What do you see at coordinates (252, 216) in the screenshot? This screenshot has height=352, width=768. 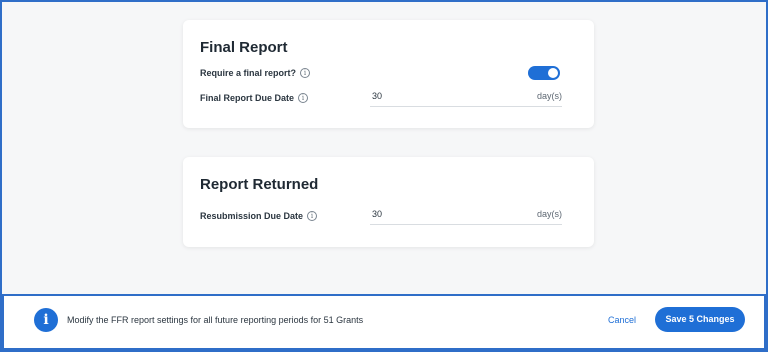 I see `resubmission-due-label: Resubmission Due Date` at bounding box center [252, 216].